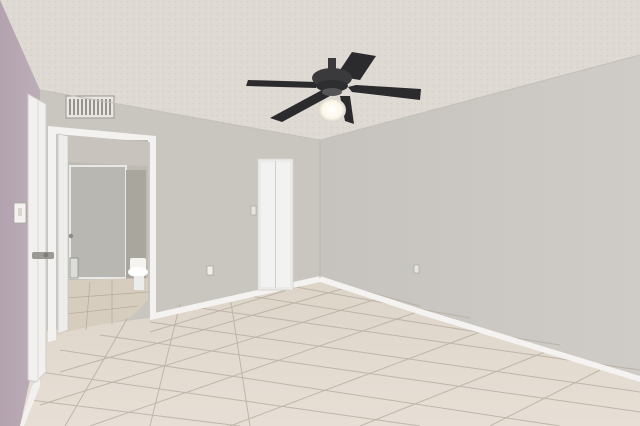 The width and height of the screenshot is (640, 426). What do you see at coordinates (71, 236) in the screenshot?
I see `bathroom-door-knob` at bounding box center [71, 236].